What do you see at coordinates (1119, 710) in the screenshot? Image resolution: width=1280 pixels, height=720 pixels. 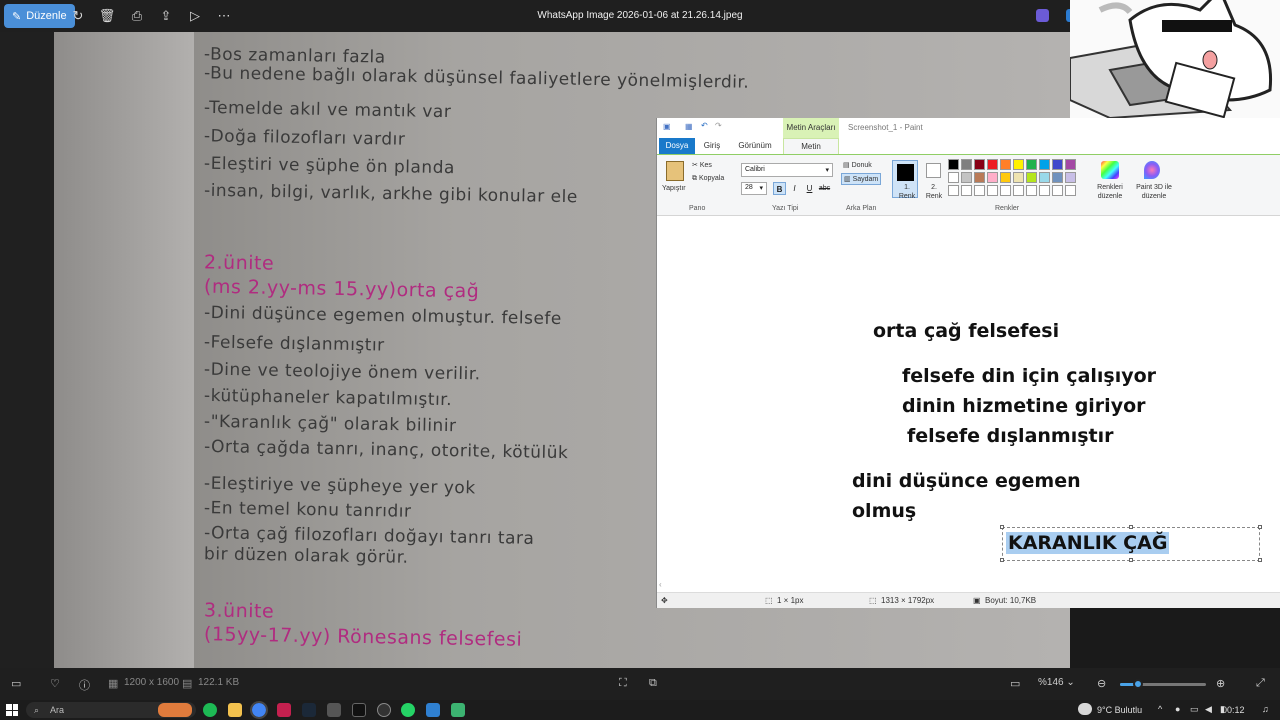 I see `weather-text: 9°C Bulutlu` at bounding box center [1119, 710].